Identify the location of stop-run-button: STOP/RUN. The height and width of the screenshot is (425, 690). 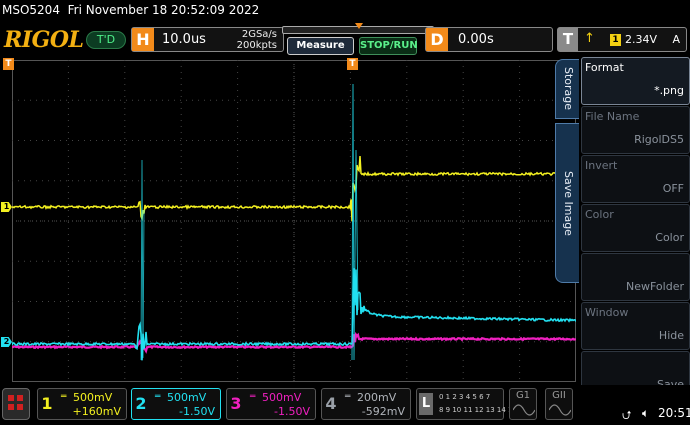
(388, 46).